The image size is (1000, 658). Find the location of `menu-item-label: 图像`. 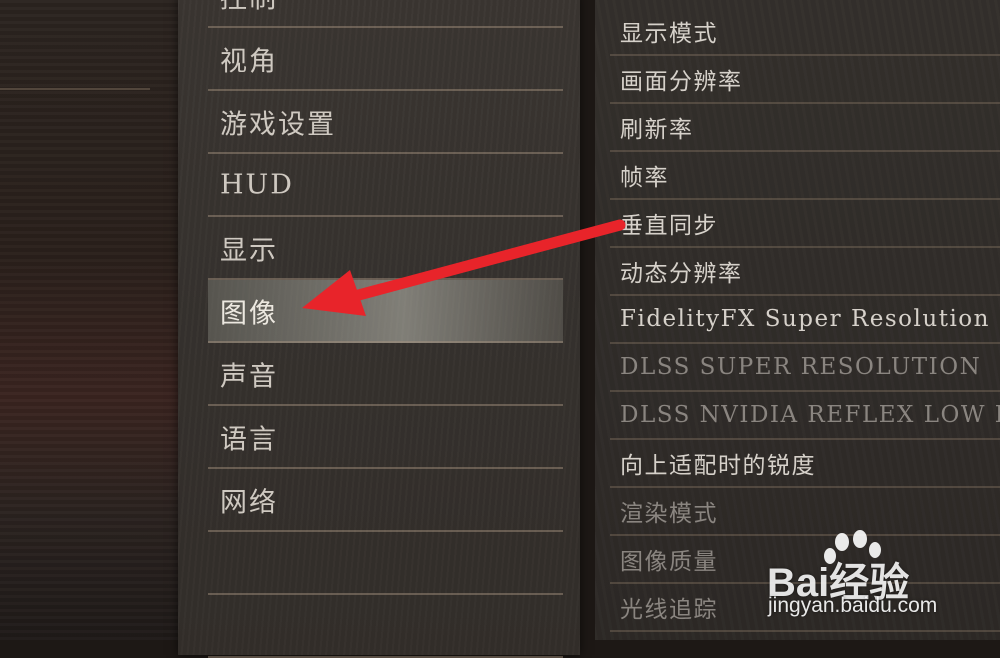

menu-item-label: 图像 is located at coordinates (249, 313).